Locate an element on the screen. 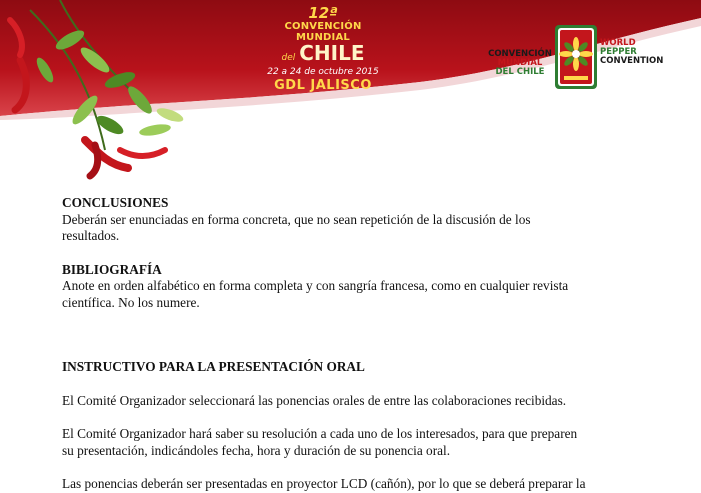 Image resolution: width=701 pixels, height=493 pixels. event-dates: 22 a 24 de octubre 2015 is located at coordinates (323, 72).